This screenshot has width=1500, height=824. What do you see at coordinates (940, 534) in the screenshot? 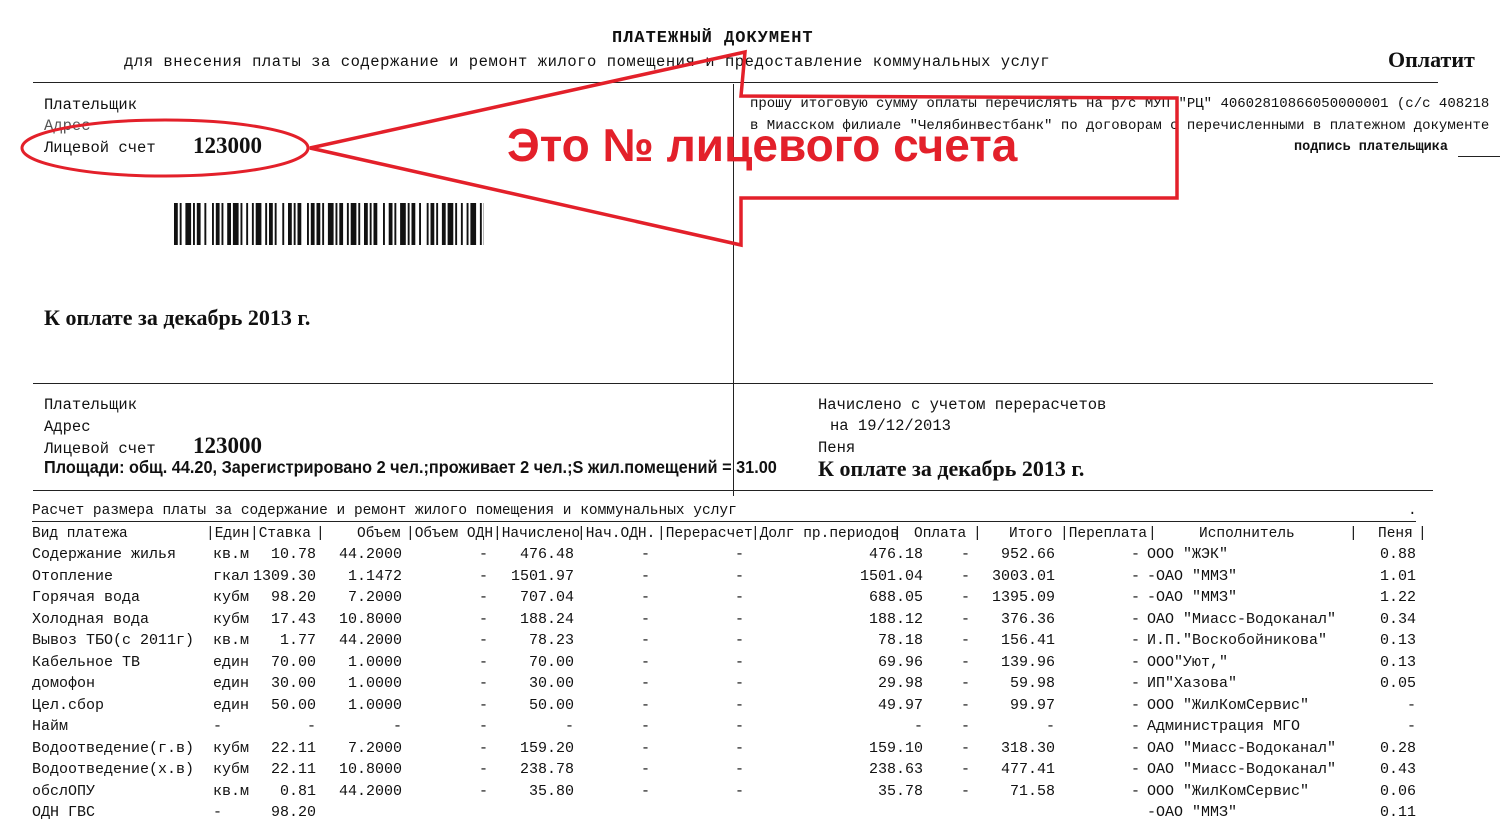
I see `table-header-cell: Оплата` at bounding box center [940, 534].